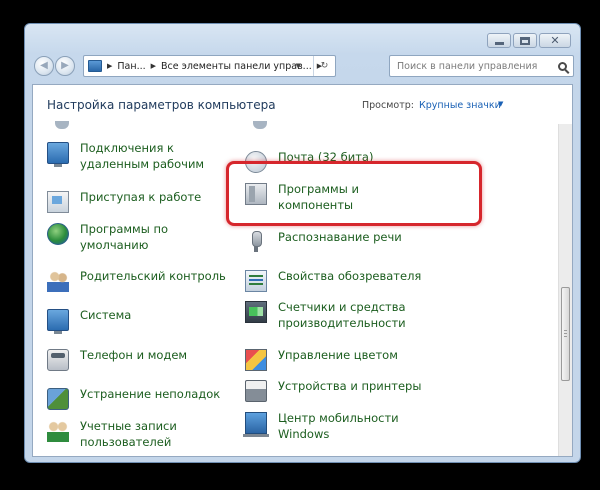 The width and height of the screenshot is (600, 490). I want to click on control-panel-icon, so click(95, 66).